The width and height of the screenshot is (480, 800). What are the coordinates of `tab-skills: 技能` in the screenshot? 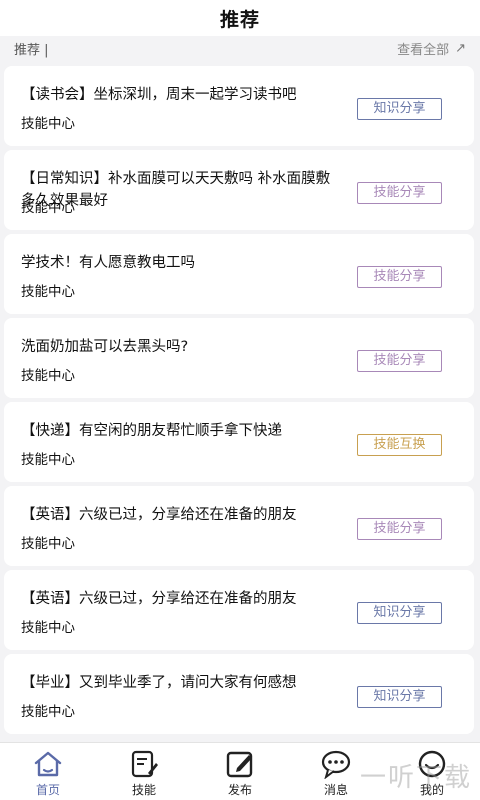 It's located at (144, 771).